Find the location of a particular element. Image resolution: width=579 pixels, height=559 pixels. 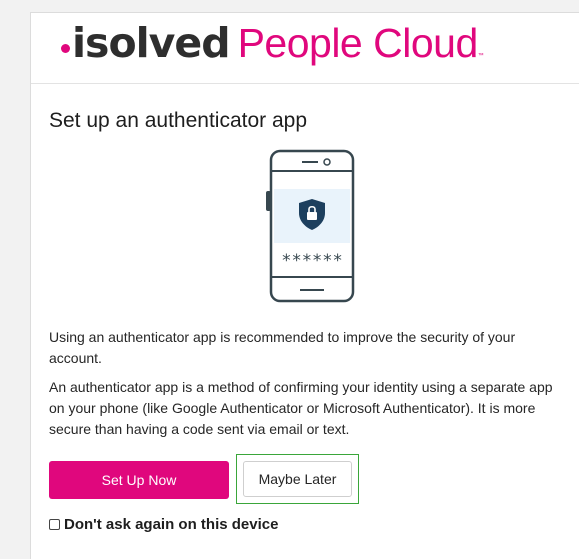

logo-dot-icon is located at coordinates (65, 49).